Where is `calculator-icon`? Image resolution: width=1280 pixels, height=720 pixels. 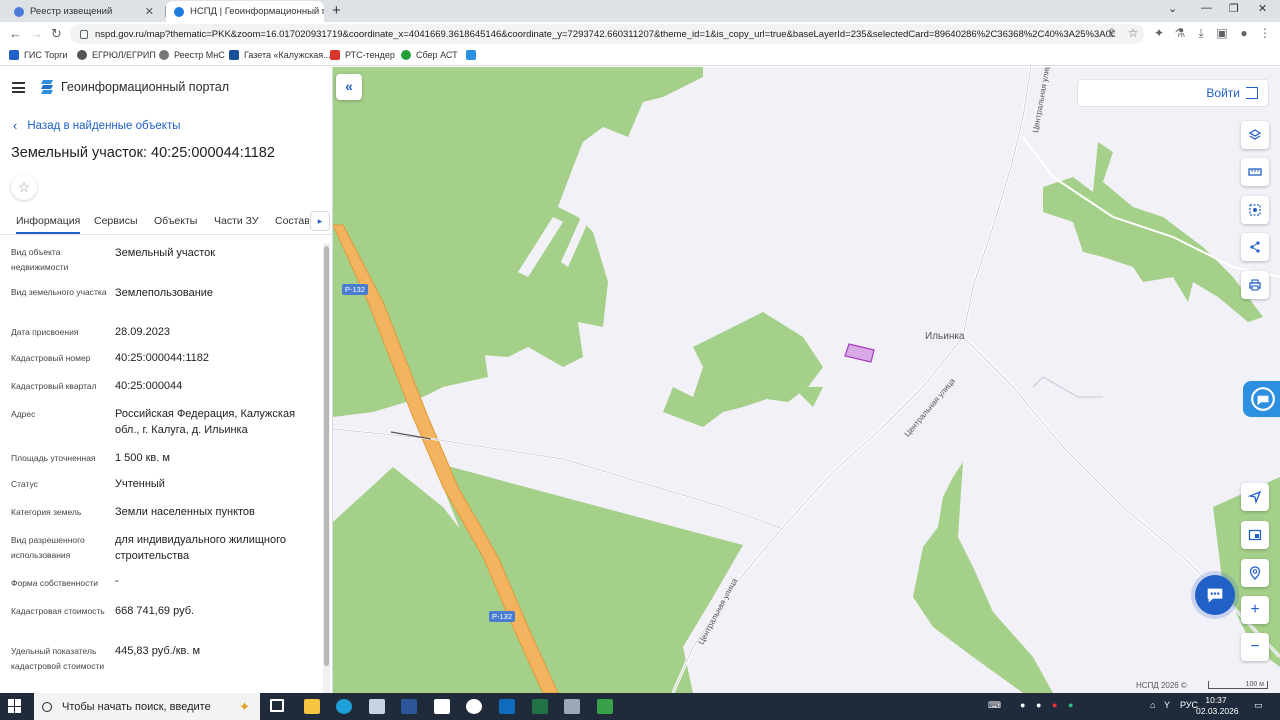 calculator-icon is located at coordinates (572, 706).